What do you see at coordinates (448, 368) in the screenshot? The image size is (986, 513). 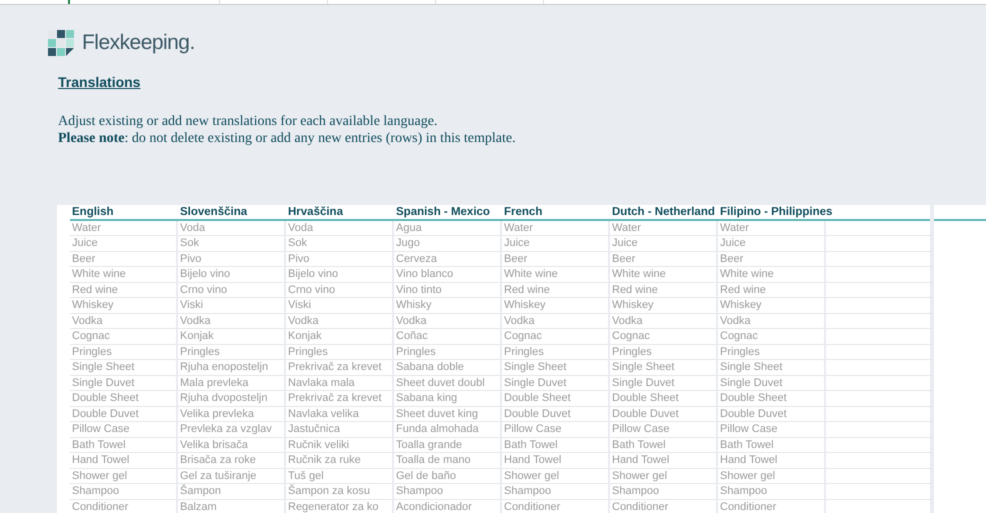 I see `table-cell: Sabana doble` at bounding box center [448, 368].